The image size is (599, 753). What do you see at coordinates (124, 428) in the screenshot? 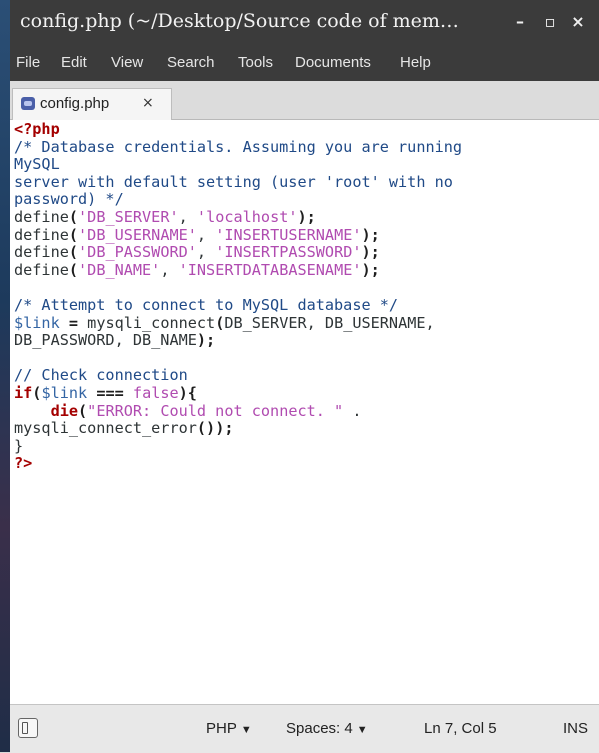
I see `code-line: mysqli_connect_error());` at bounding box center [124, 428].